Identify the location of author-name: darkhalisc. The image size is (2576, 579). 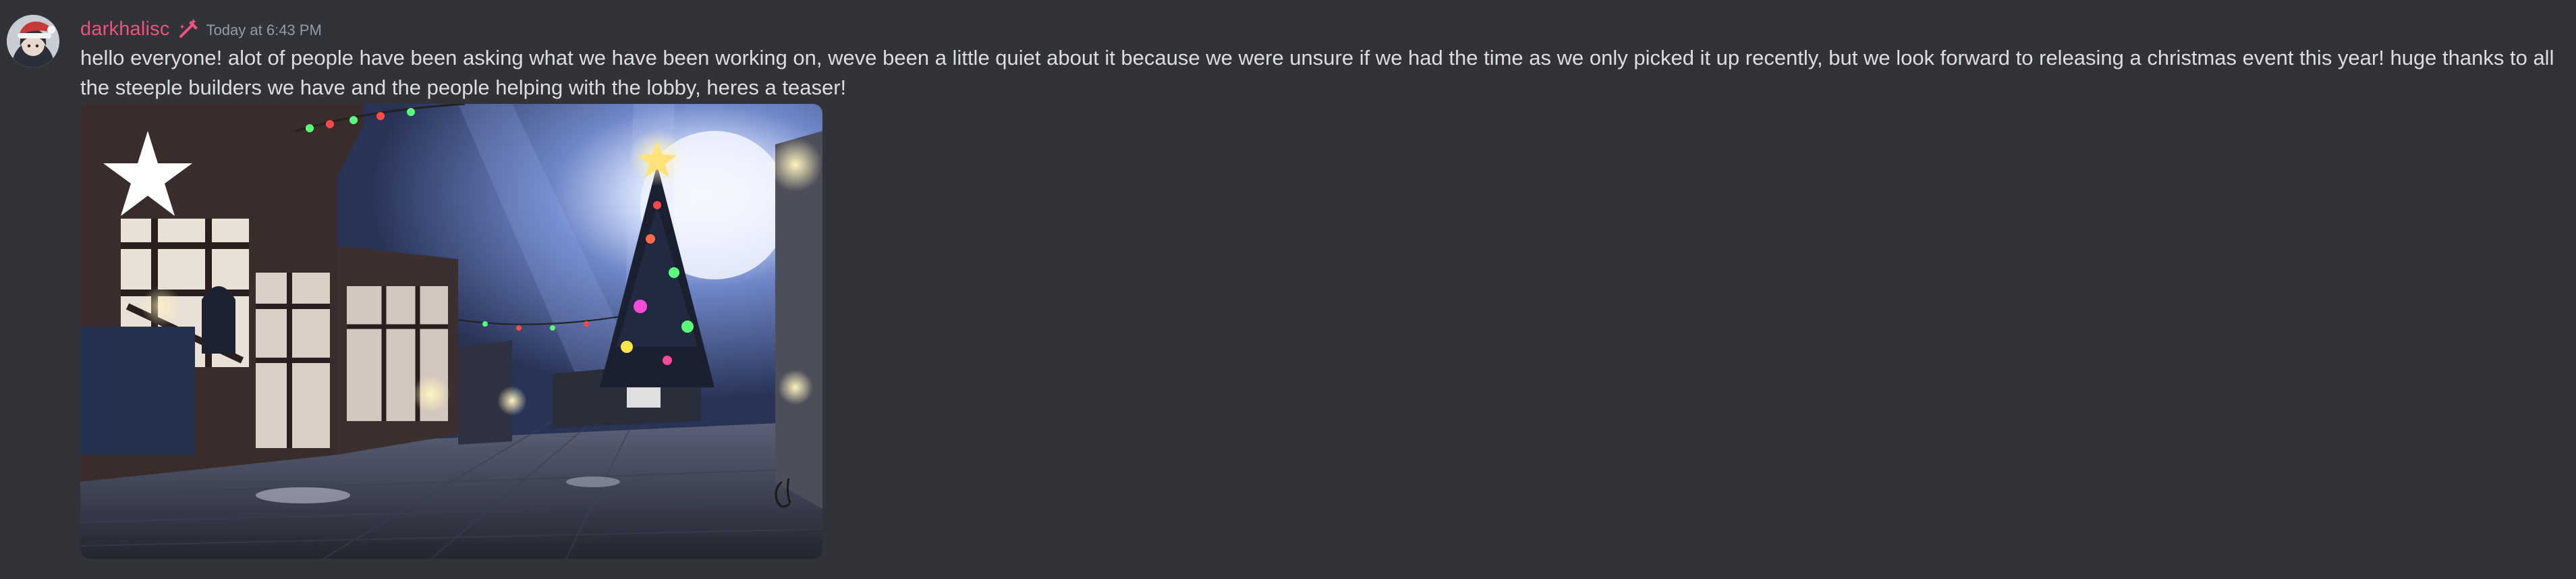
(125, 29).